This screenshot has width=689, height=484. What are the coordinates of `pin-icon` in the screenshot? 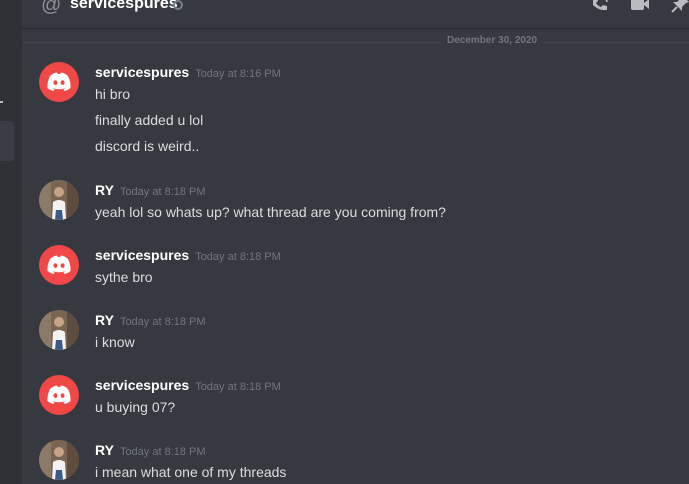 It's located at (679, 7).